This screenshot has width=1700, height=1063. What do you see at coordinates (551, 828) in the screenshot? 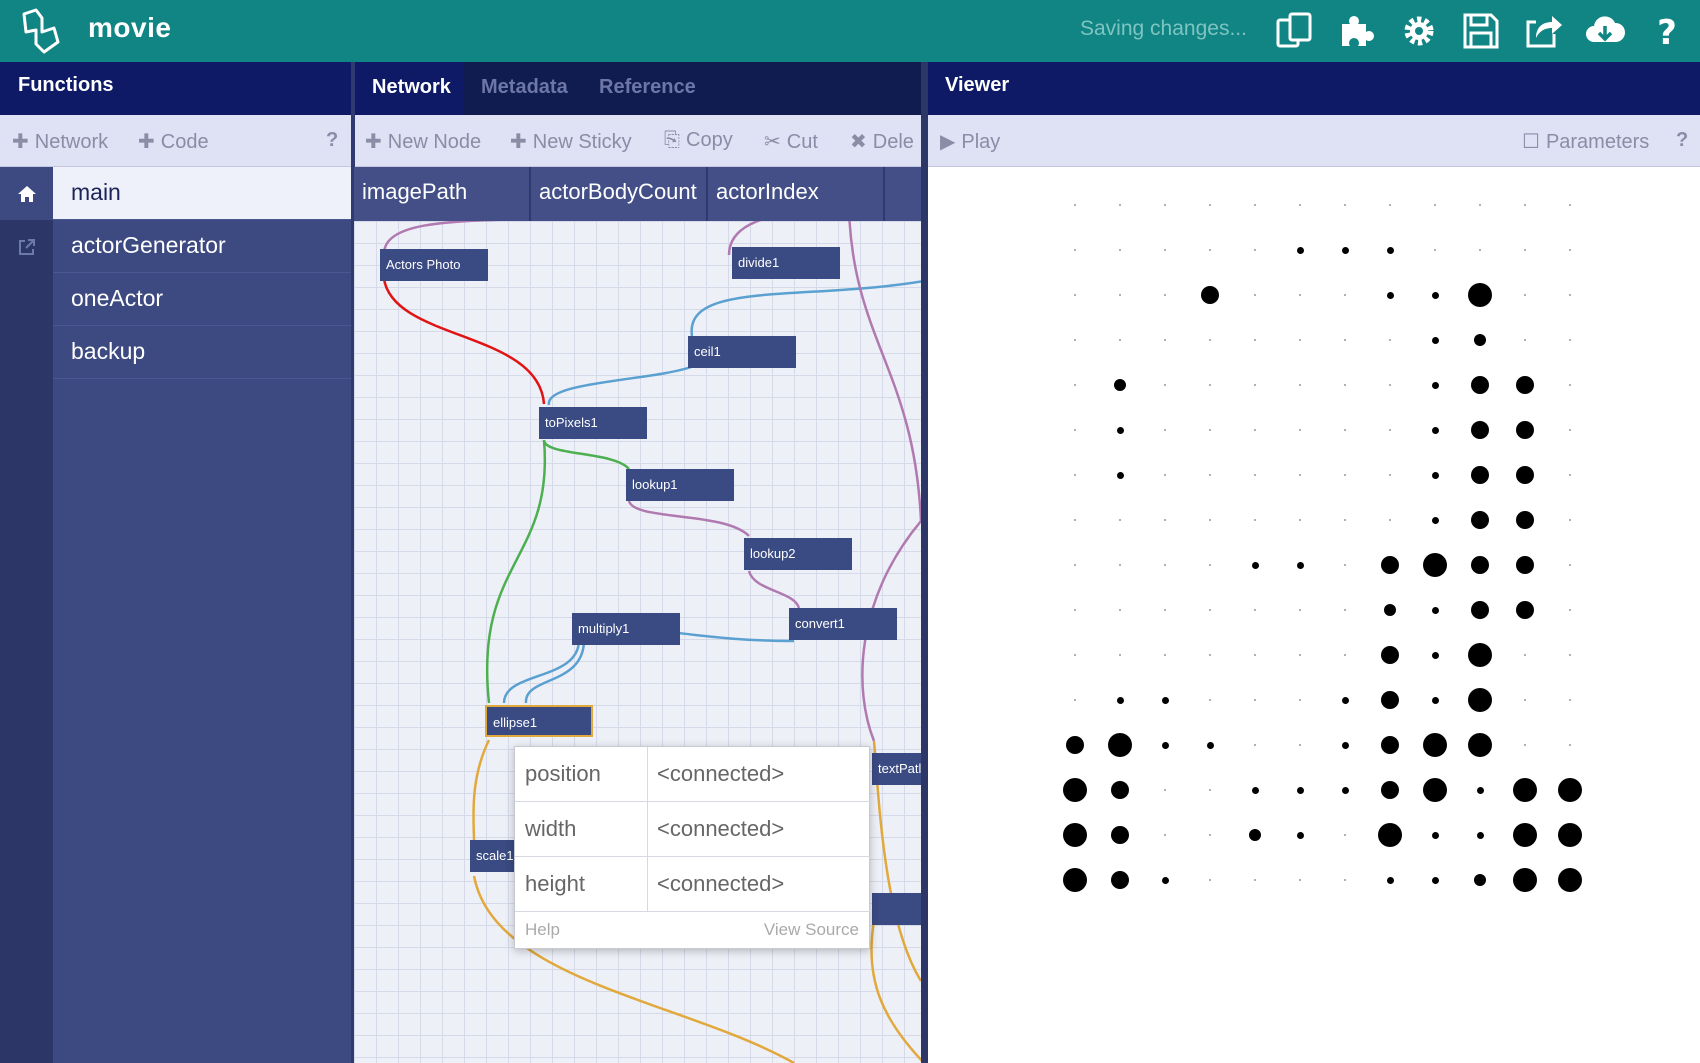
I see `port-name: width` at bounding box center [551, 828].